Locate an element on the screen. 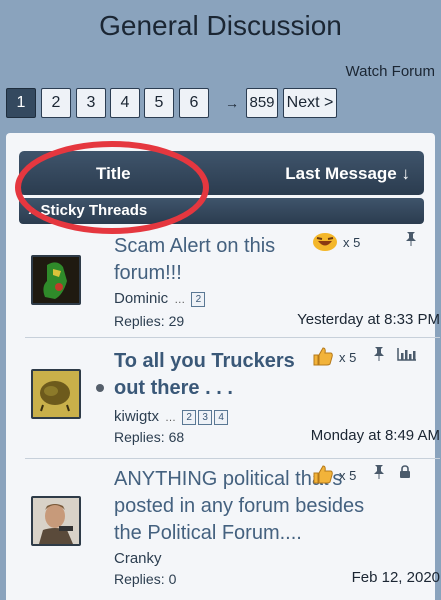  lock-icon is located at coordinates (405, 474).